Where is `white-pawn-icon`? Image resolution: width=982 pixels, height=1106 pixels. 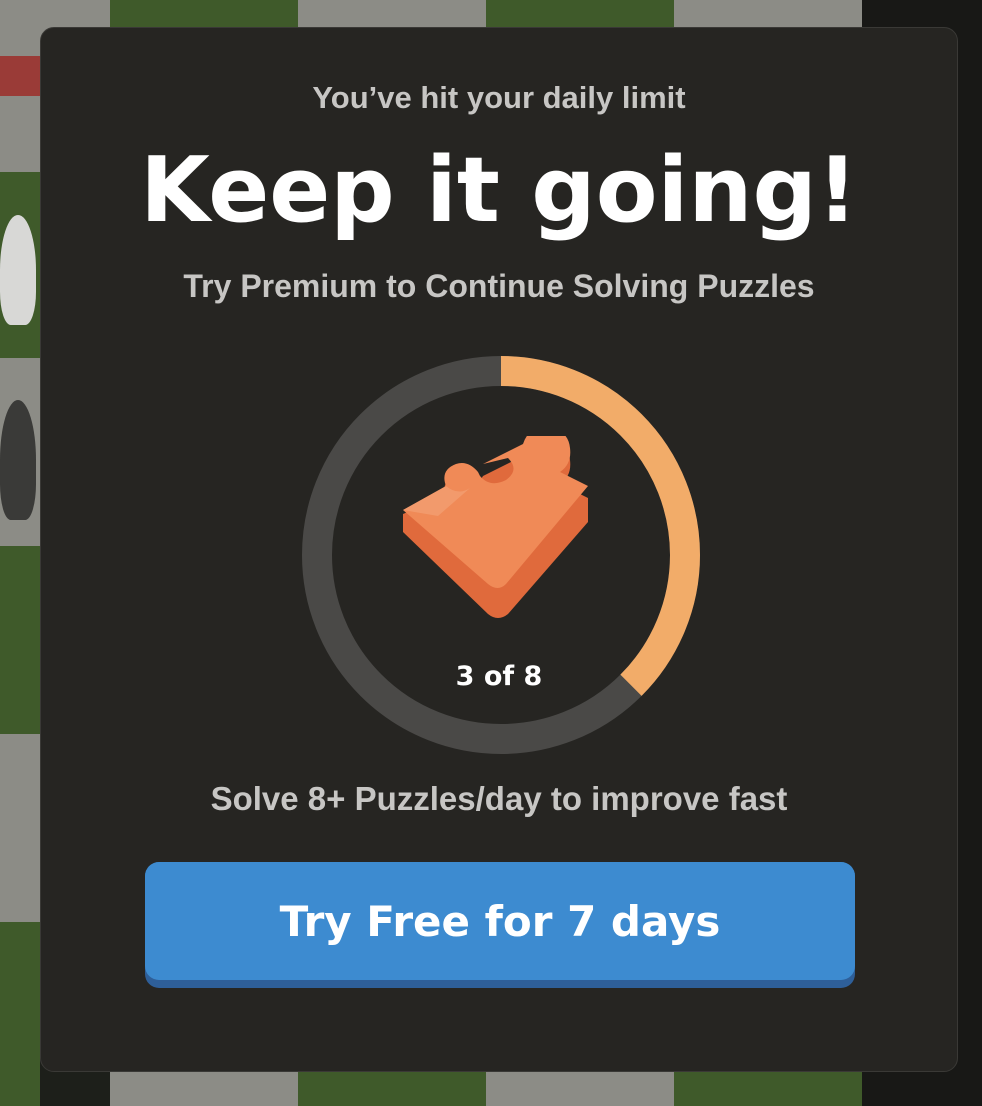 white-pawn-icon is located at coordinates (18, 270).